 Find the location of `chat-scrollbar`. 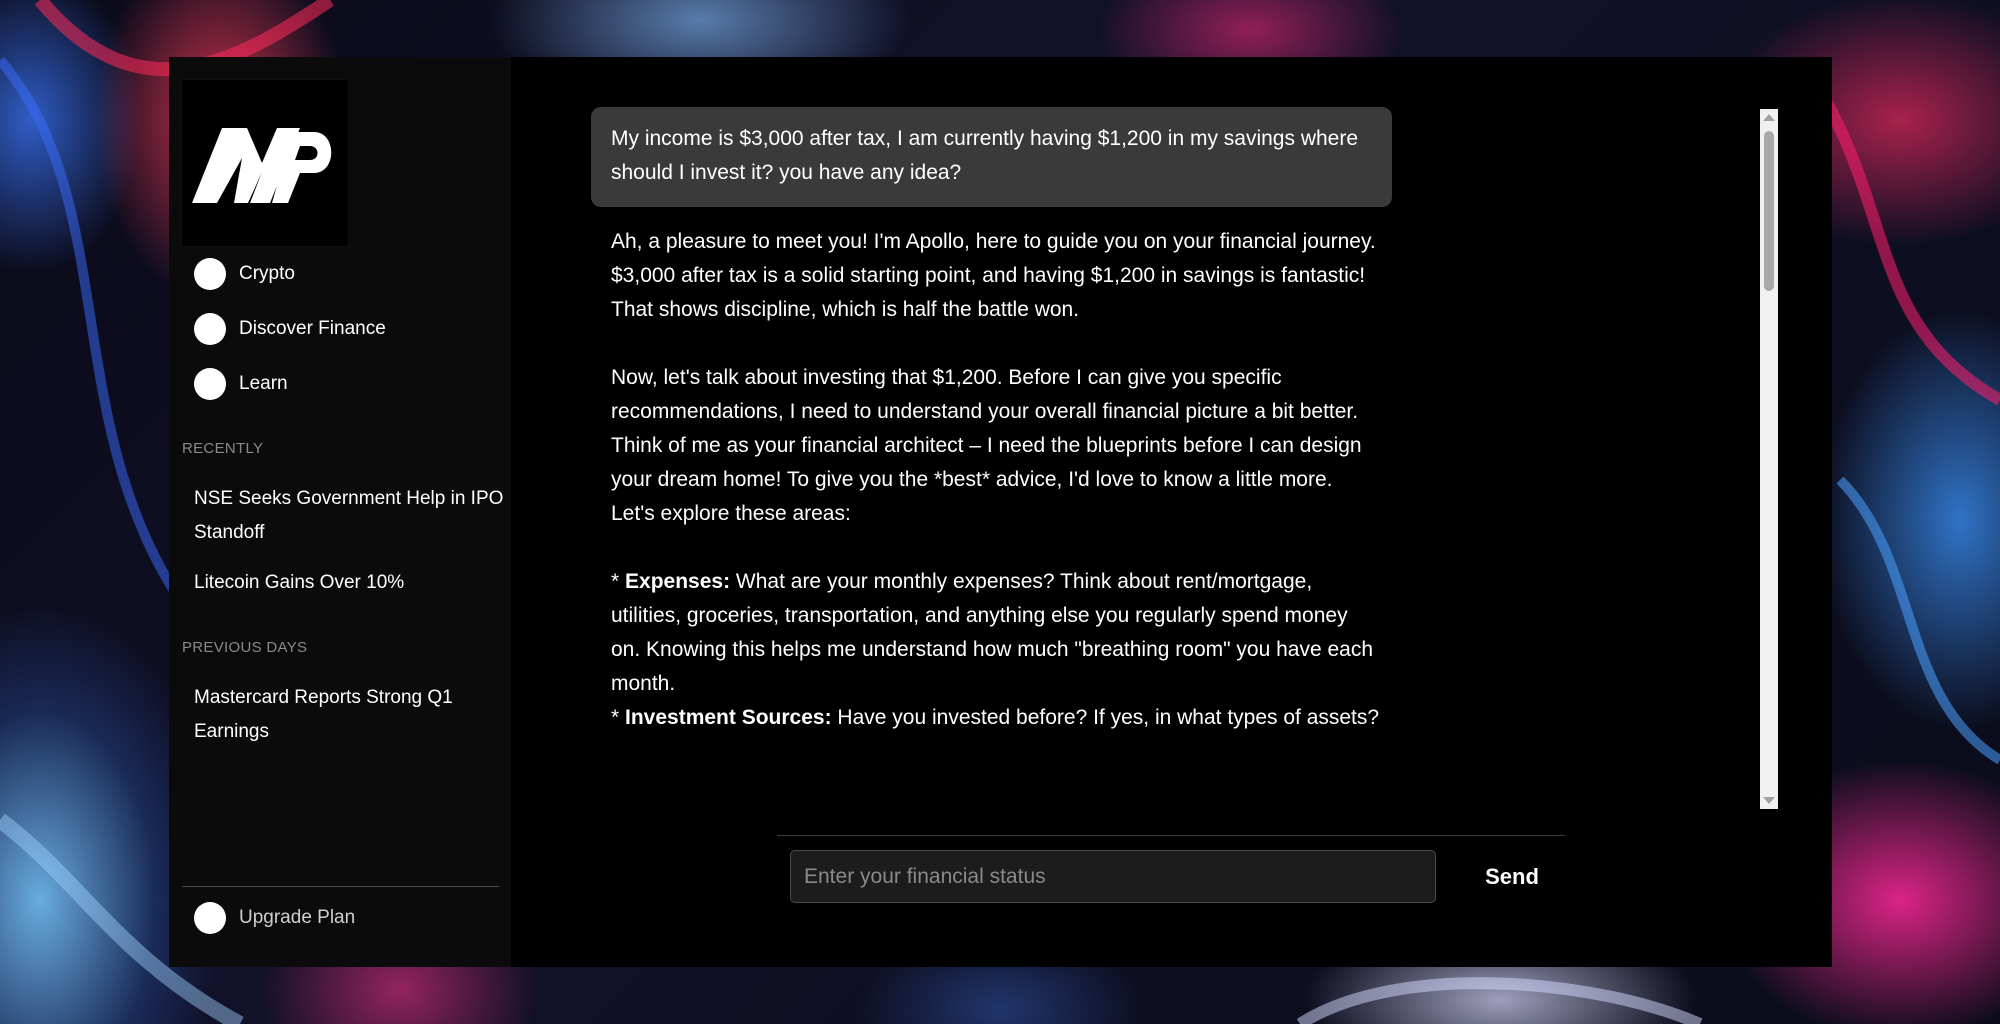

chat-scrollbar is located at coordinates (1769, 459).